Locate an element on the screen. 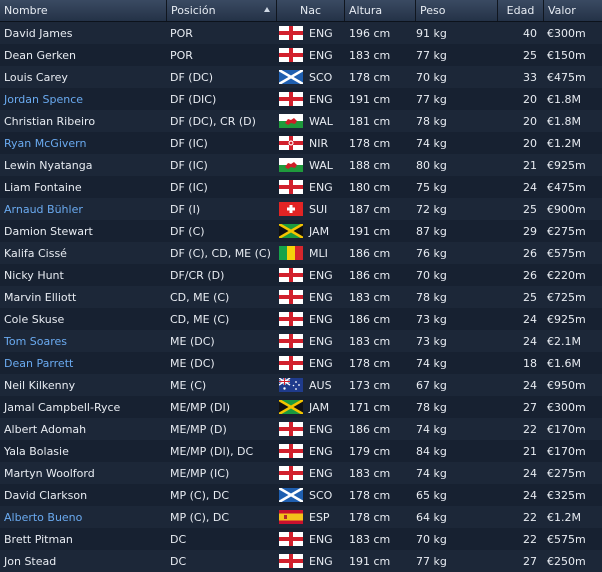 The width and height of the screenshot is (602, 572). player-name-cell: Damion Stewart is located at coordinates (83, 231).